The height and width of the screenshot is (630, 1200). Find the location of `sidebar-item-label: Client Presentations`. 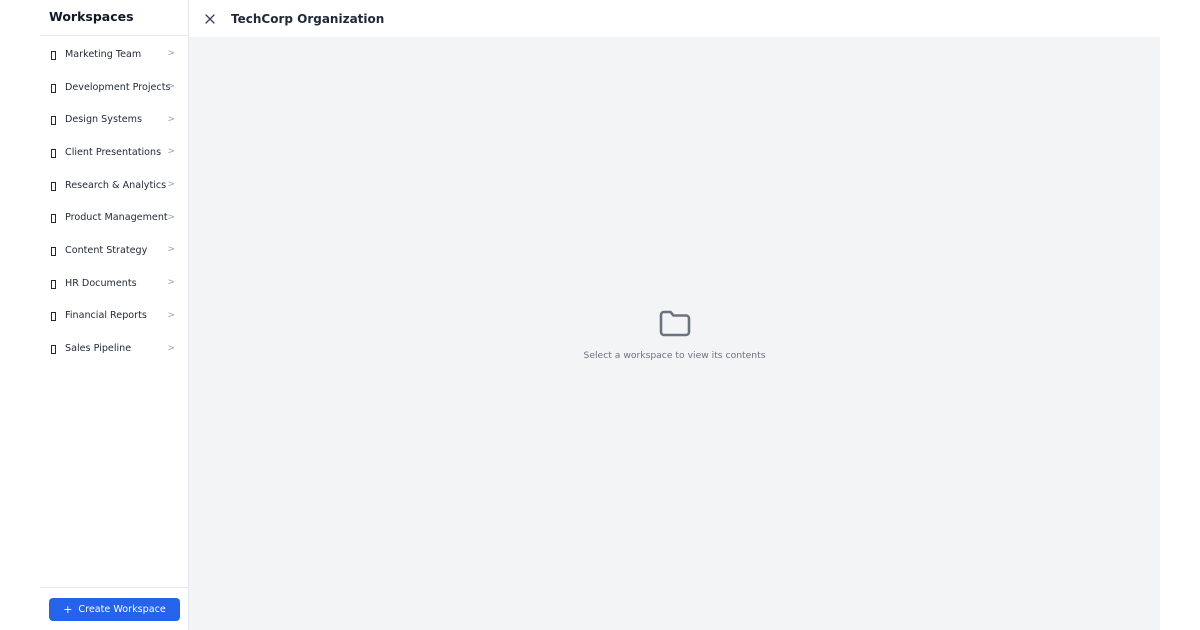

sidebar-item-label: Client Presentations is located at coordinates (113, 152).